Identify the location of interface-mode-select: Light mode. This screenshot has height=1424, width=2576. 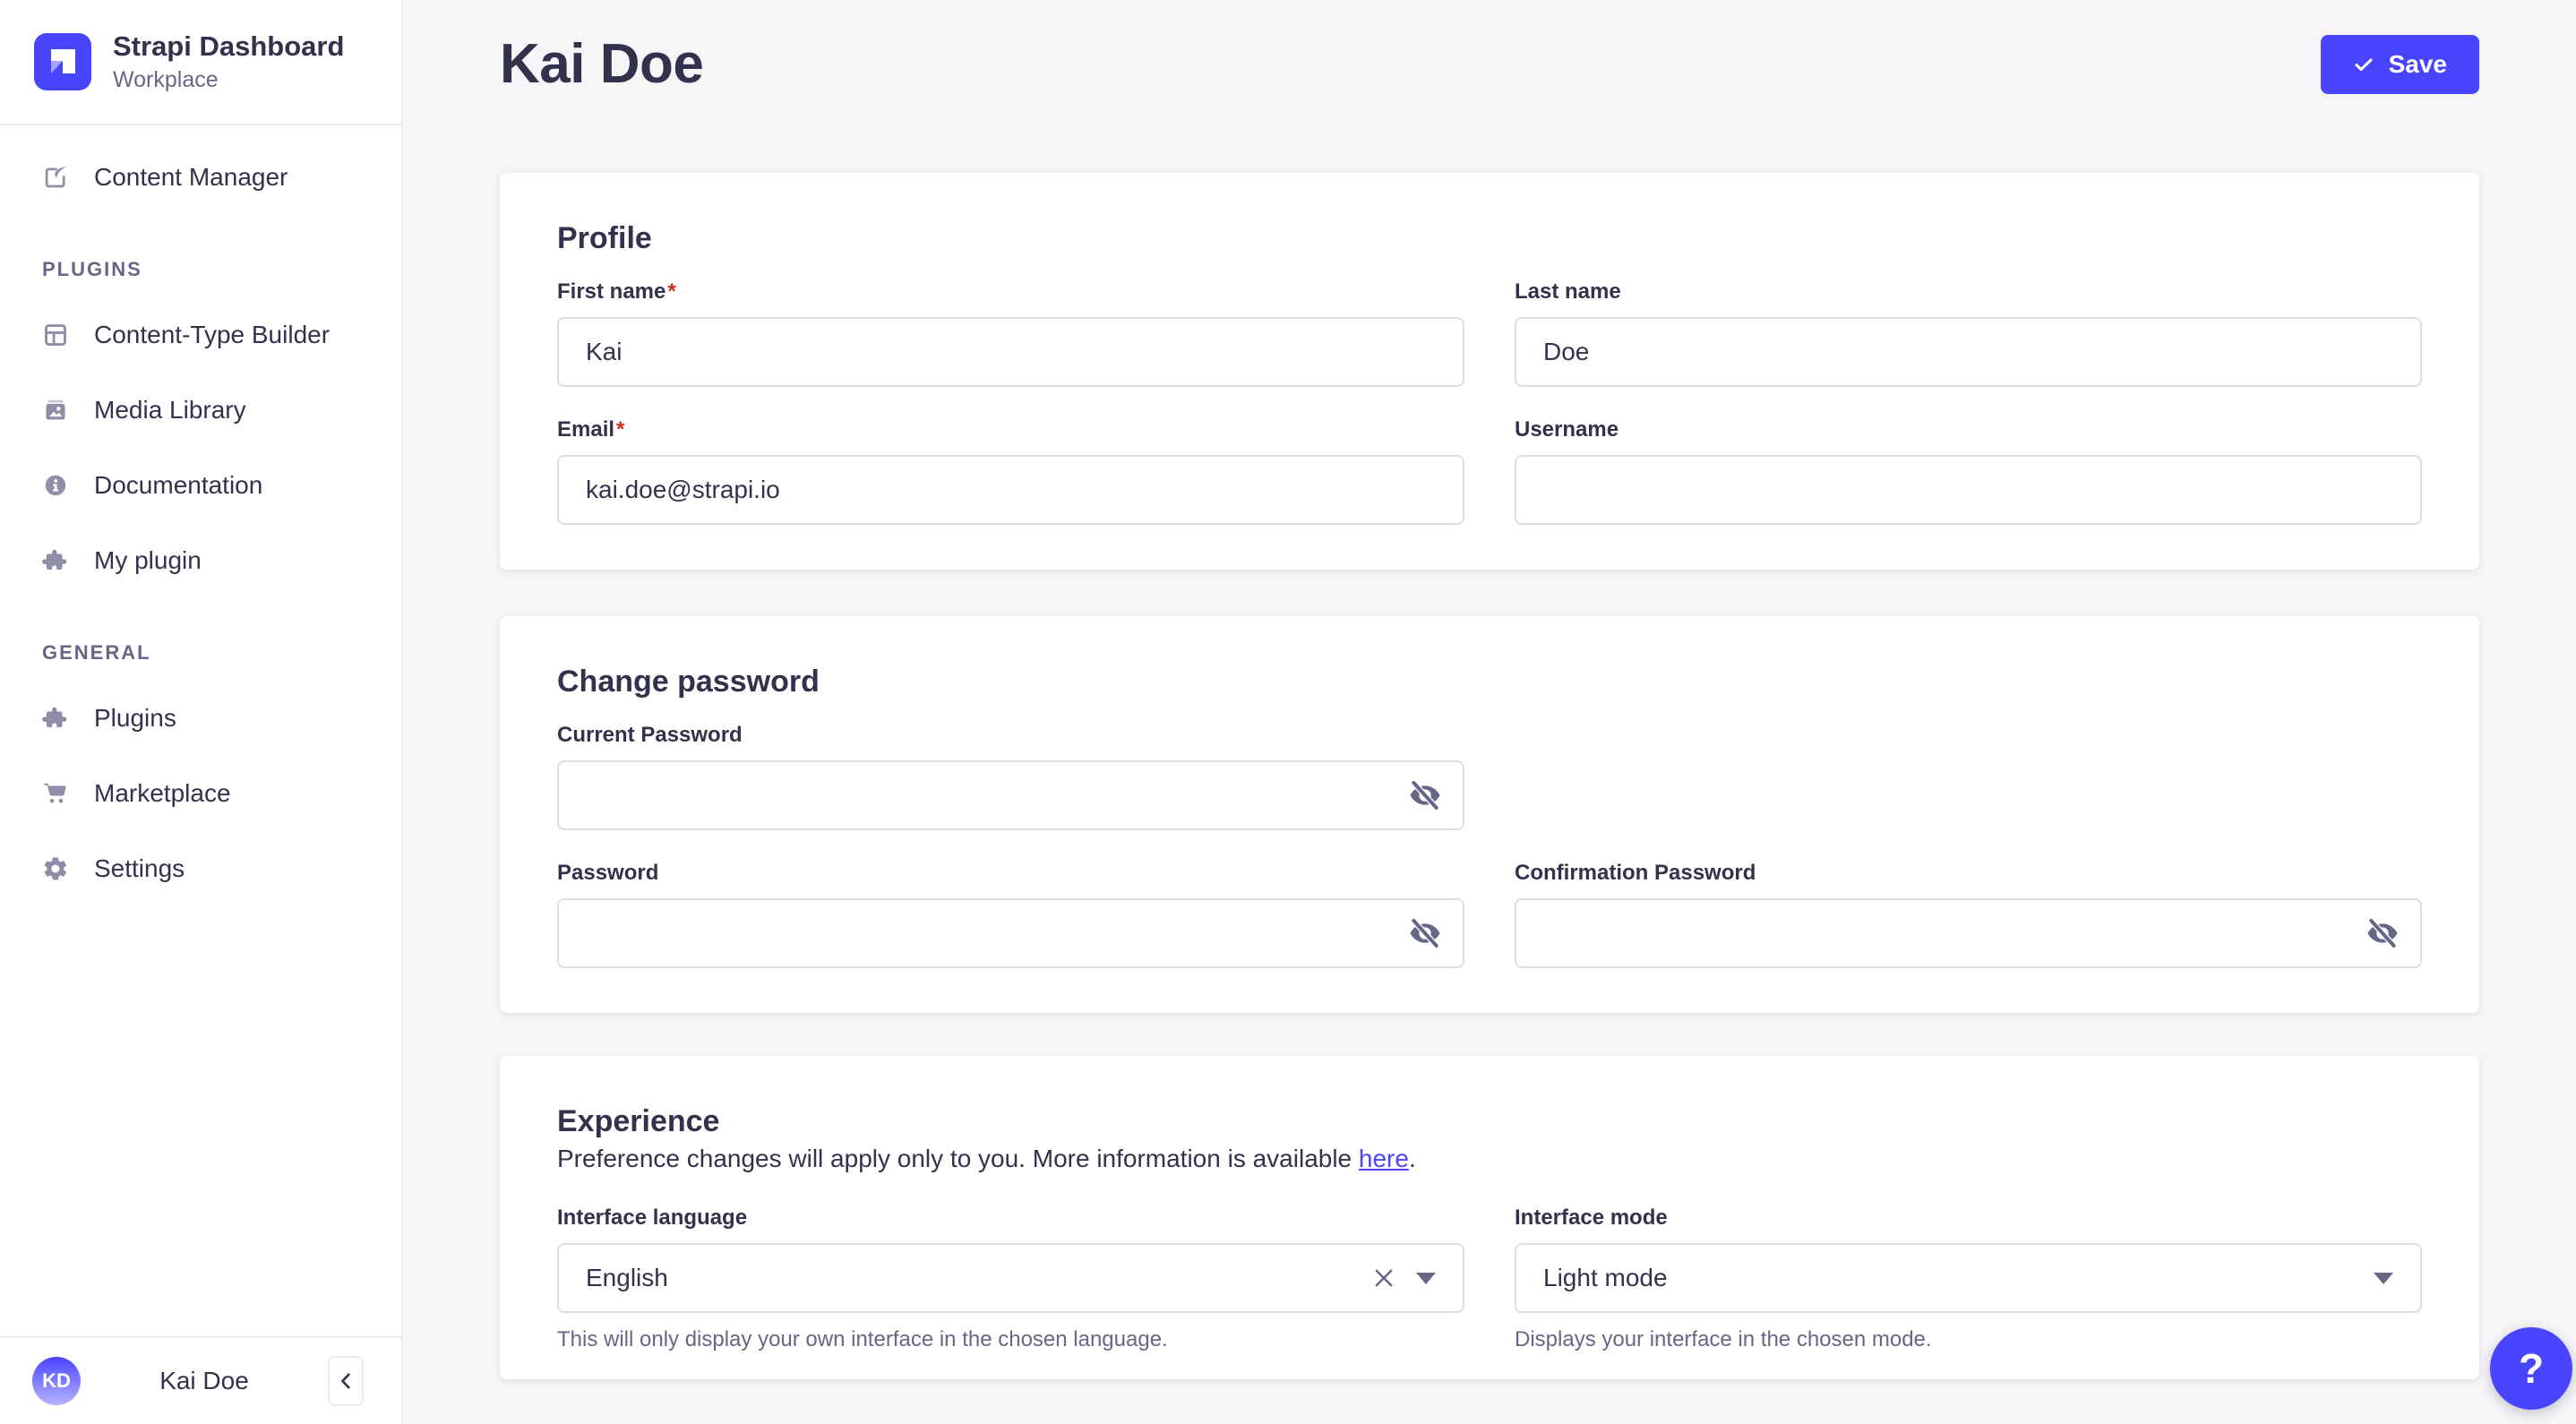
(1968, 1278).